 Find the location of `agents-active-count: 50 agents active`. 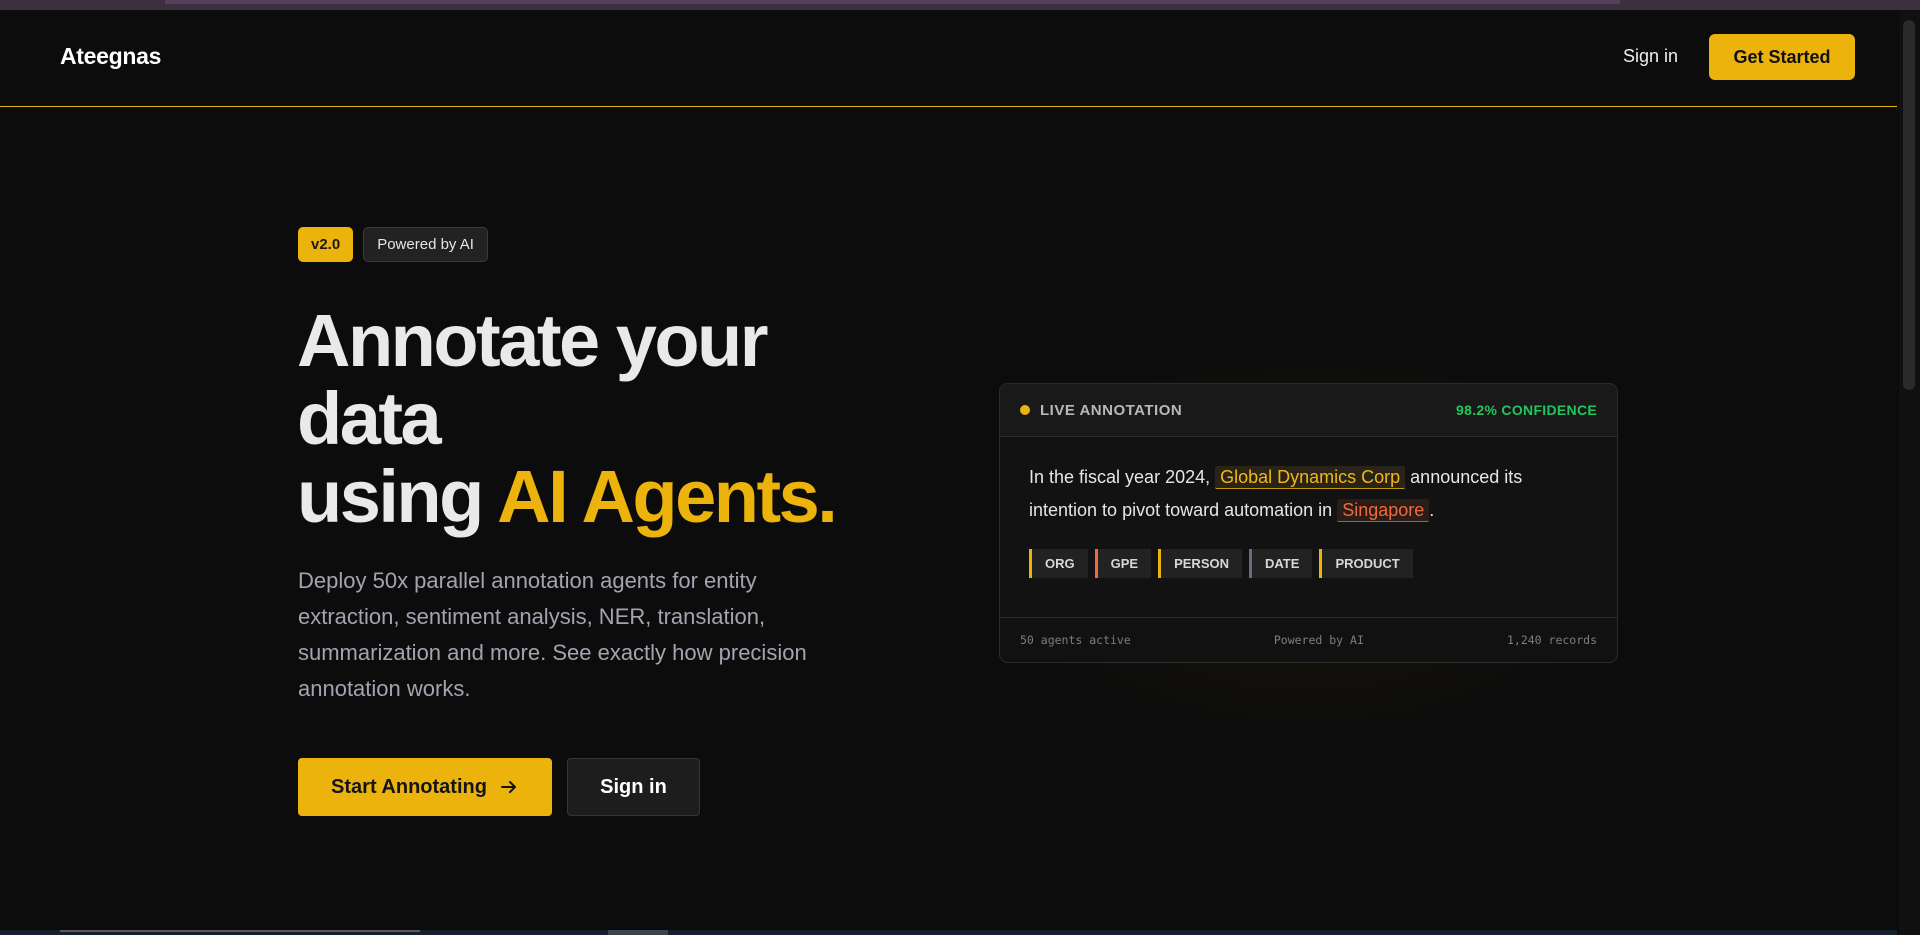

agents-active-count: 50 agents active is located at coordinates (1075, 640).